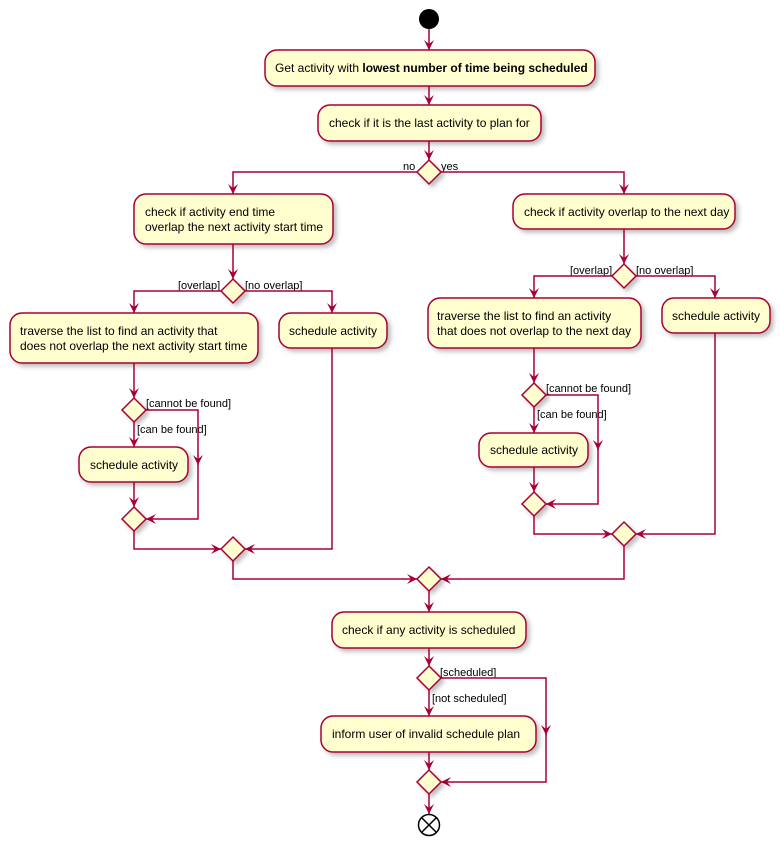  What do you see at coordinates (429, 825) in the screenshot?
I see `end-node` at bounding box center [429, 825].